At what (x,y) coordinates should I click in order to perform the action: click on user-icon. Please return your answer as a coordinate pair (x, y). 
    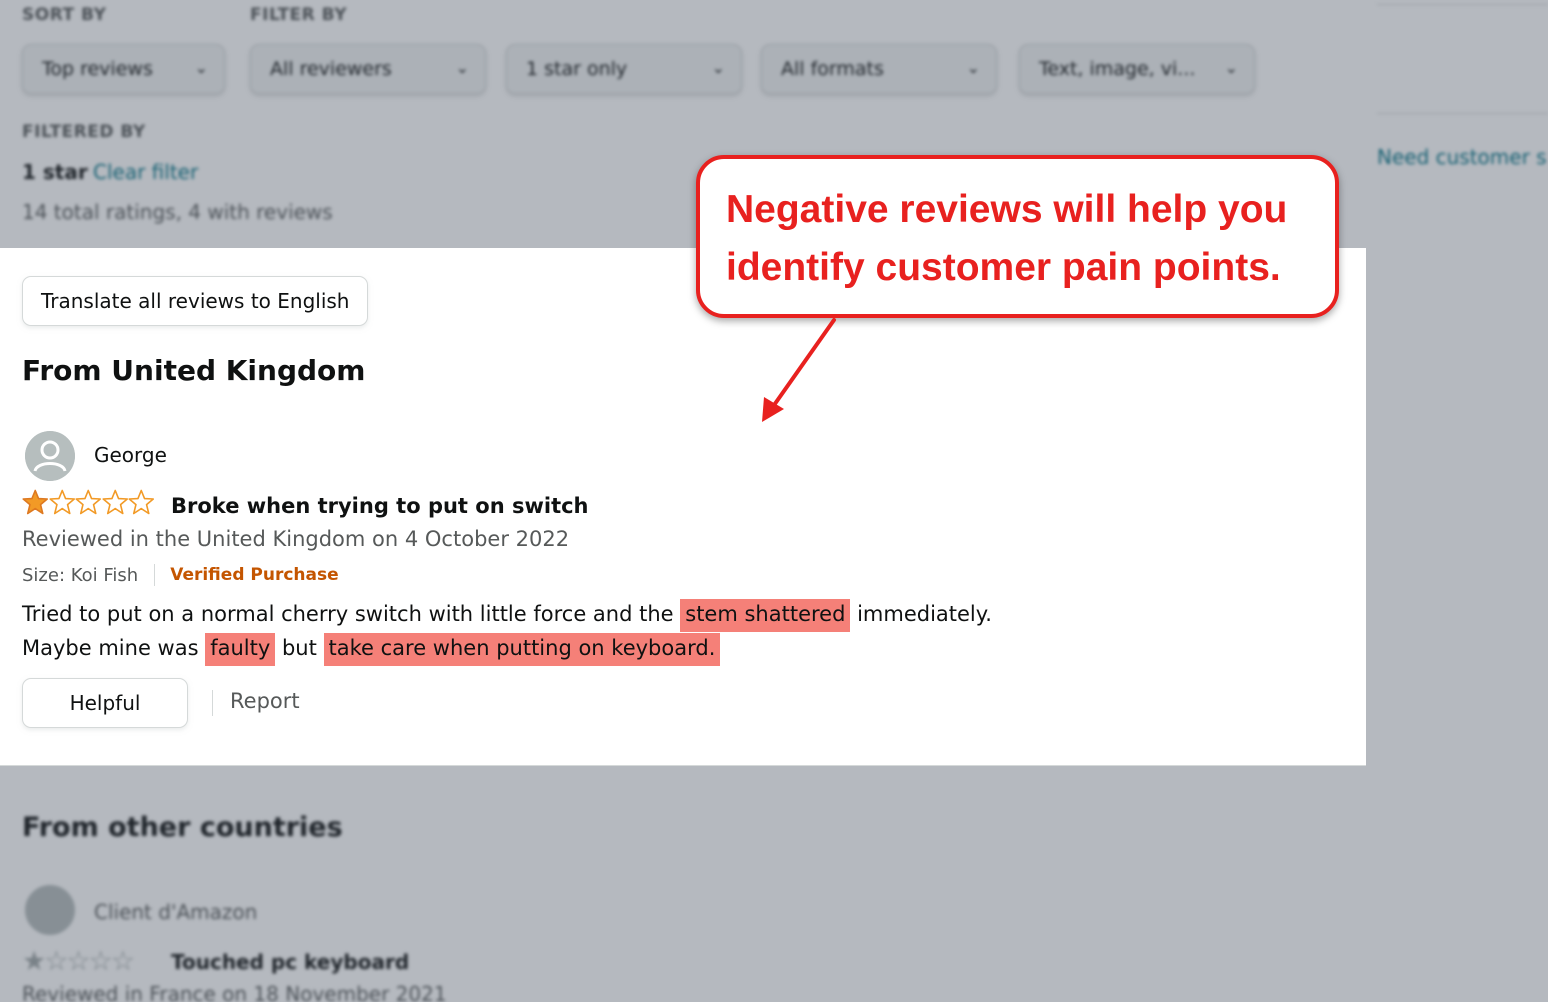
    Looking at the image, I should click on (50, 456).